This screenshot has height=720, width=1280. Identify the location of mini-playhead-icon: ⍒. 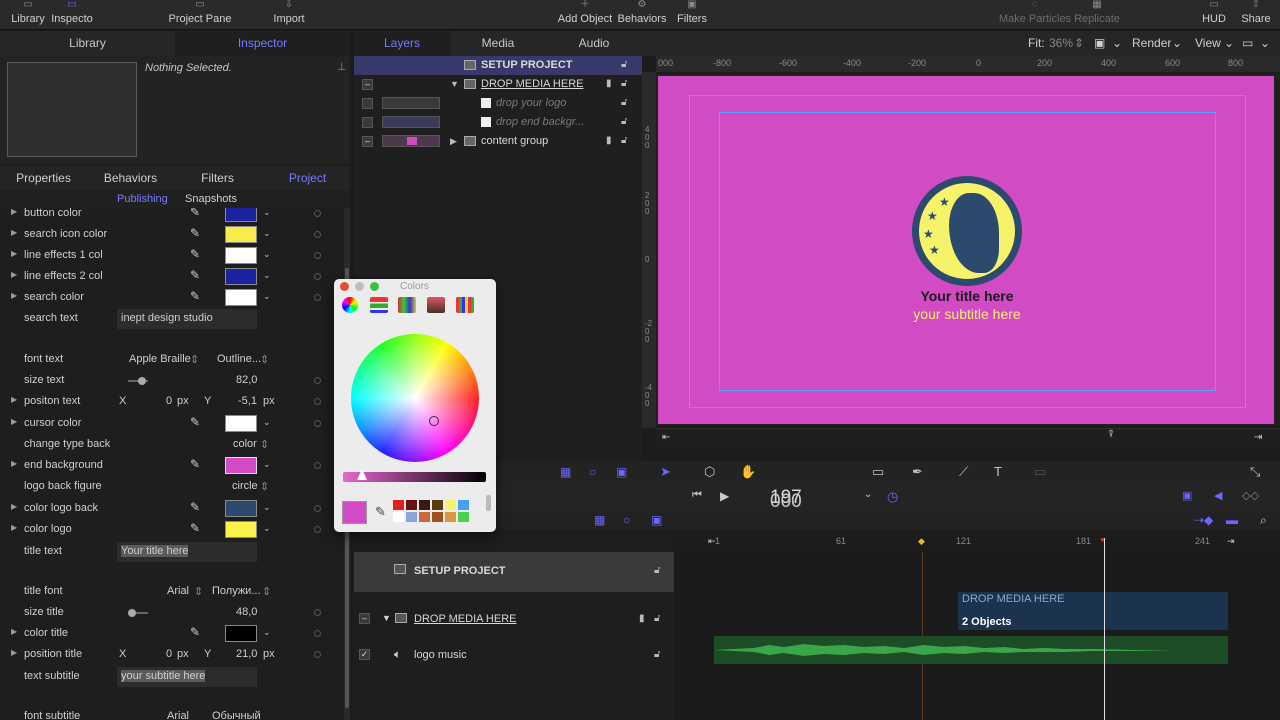
(1111, 434).